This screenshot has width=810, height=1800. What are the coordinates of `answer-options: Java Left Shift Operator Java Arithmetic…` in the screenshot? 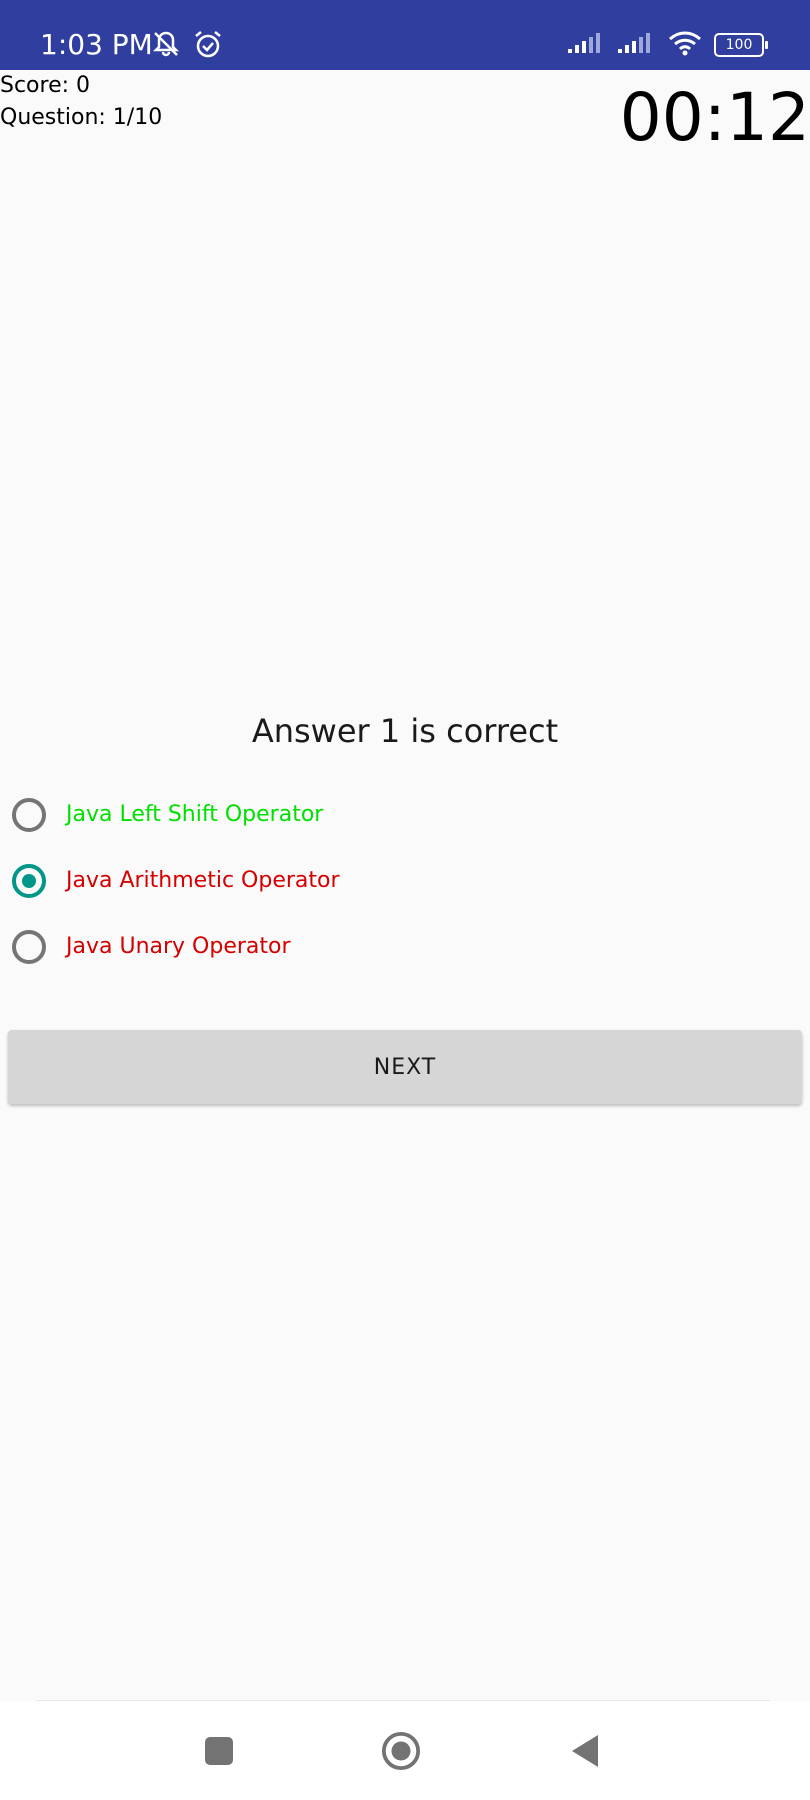 It's located at (176, 894).